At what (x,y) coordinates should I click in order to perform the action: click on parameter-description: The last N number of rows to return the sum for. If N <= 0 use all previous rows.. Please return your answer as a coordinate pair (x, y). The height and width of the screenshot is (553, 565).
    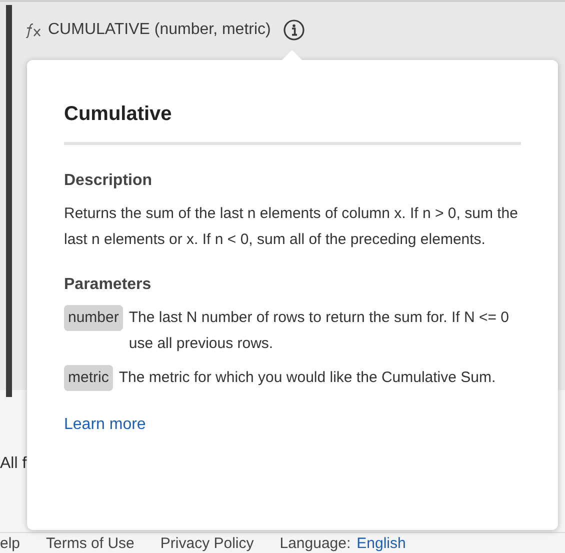
    Looking at the image, I should click on (319, 331).